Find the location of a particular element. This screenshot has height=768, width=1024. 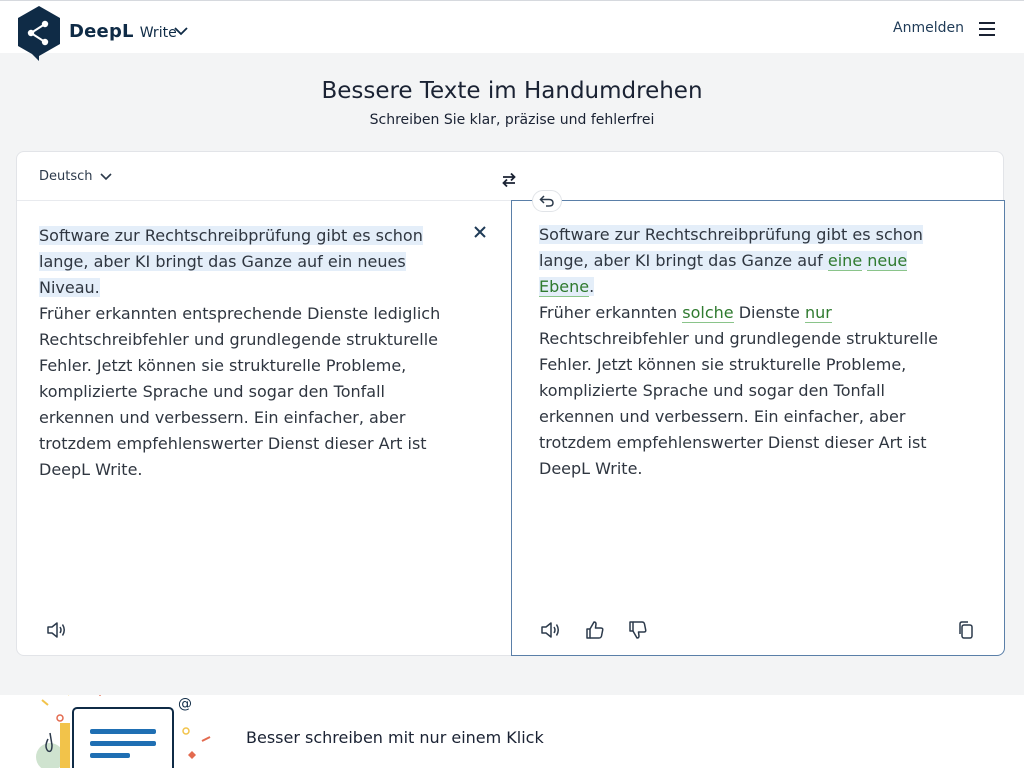

thumbs-up-icon is located at coordinates (595, 630).